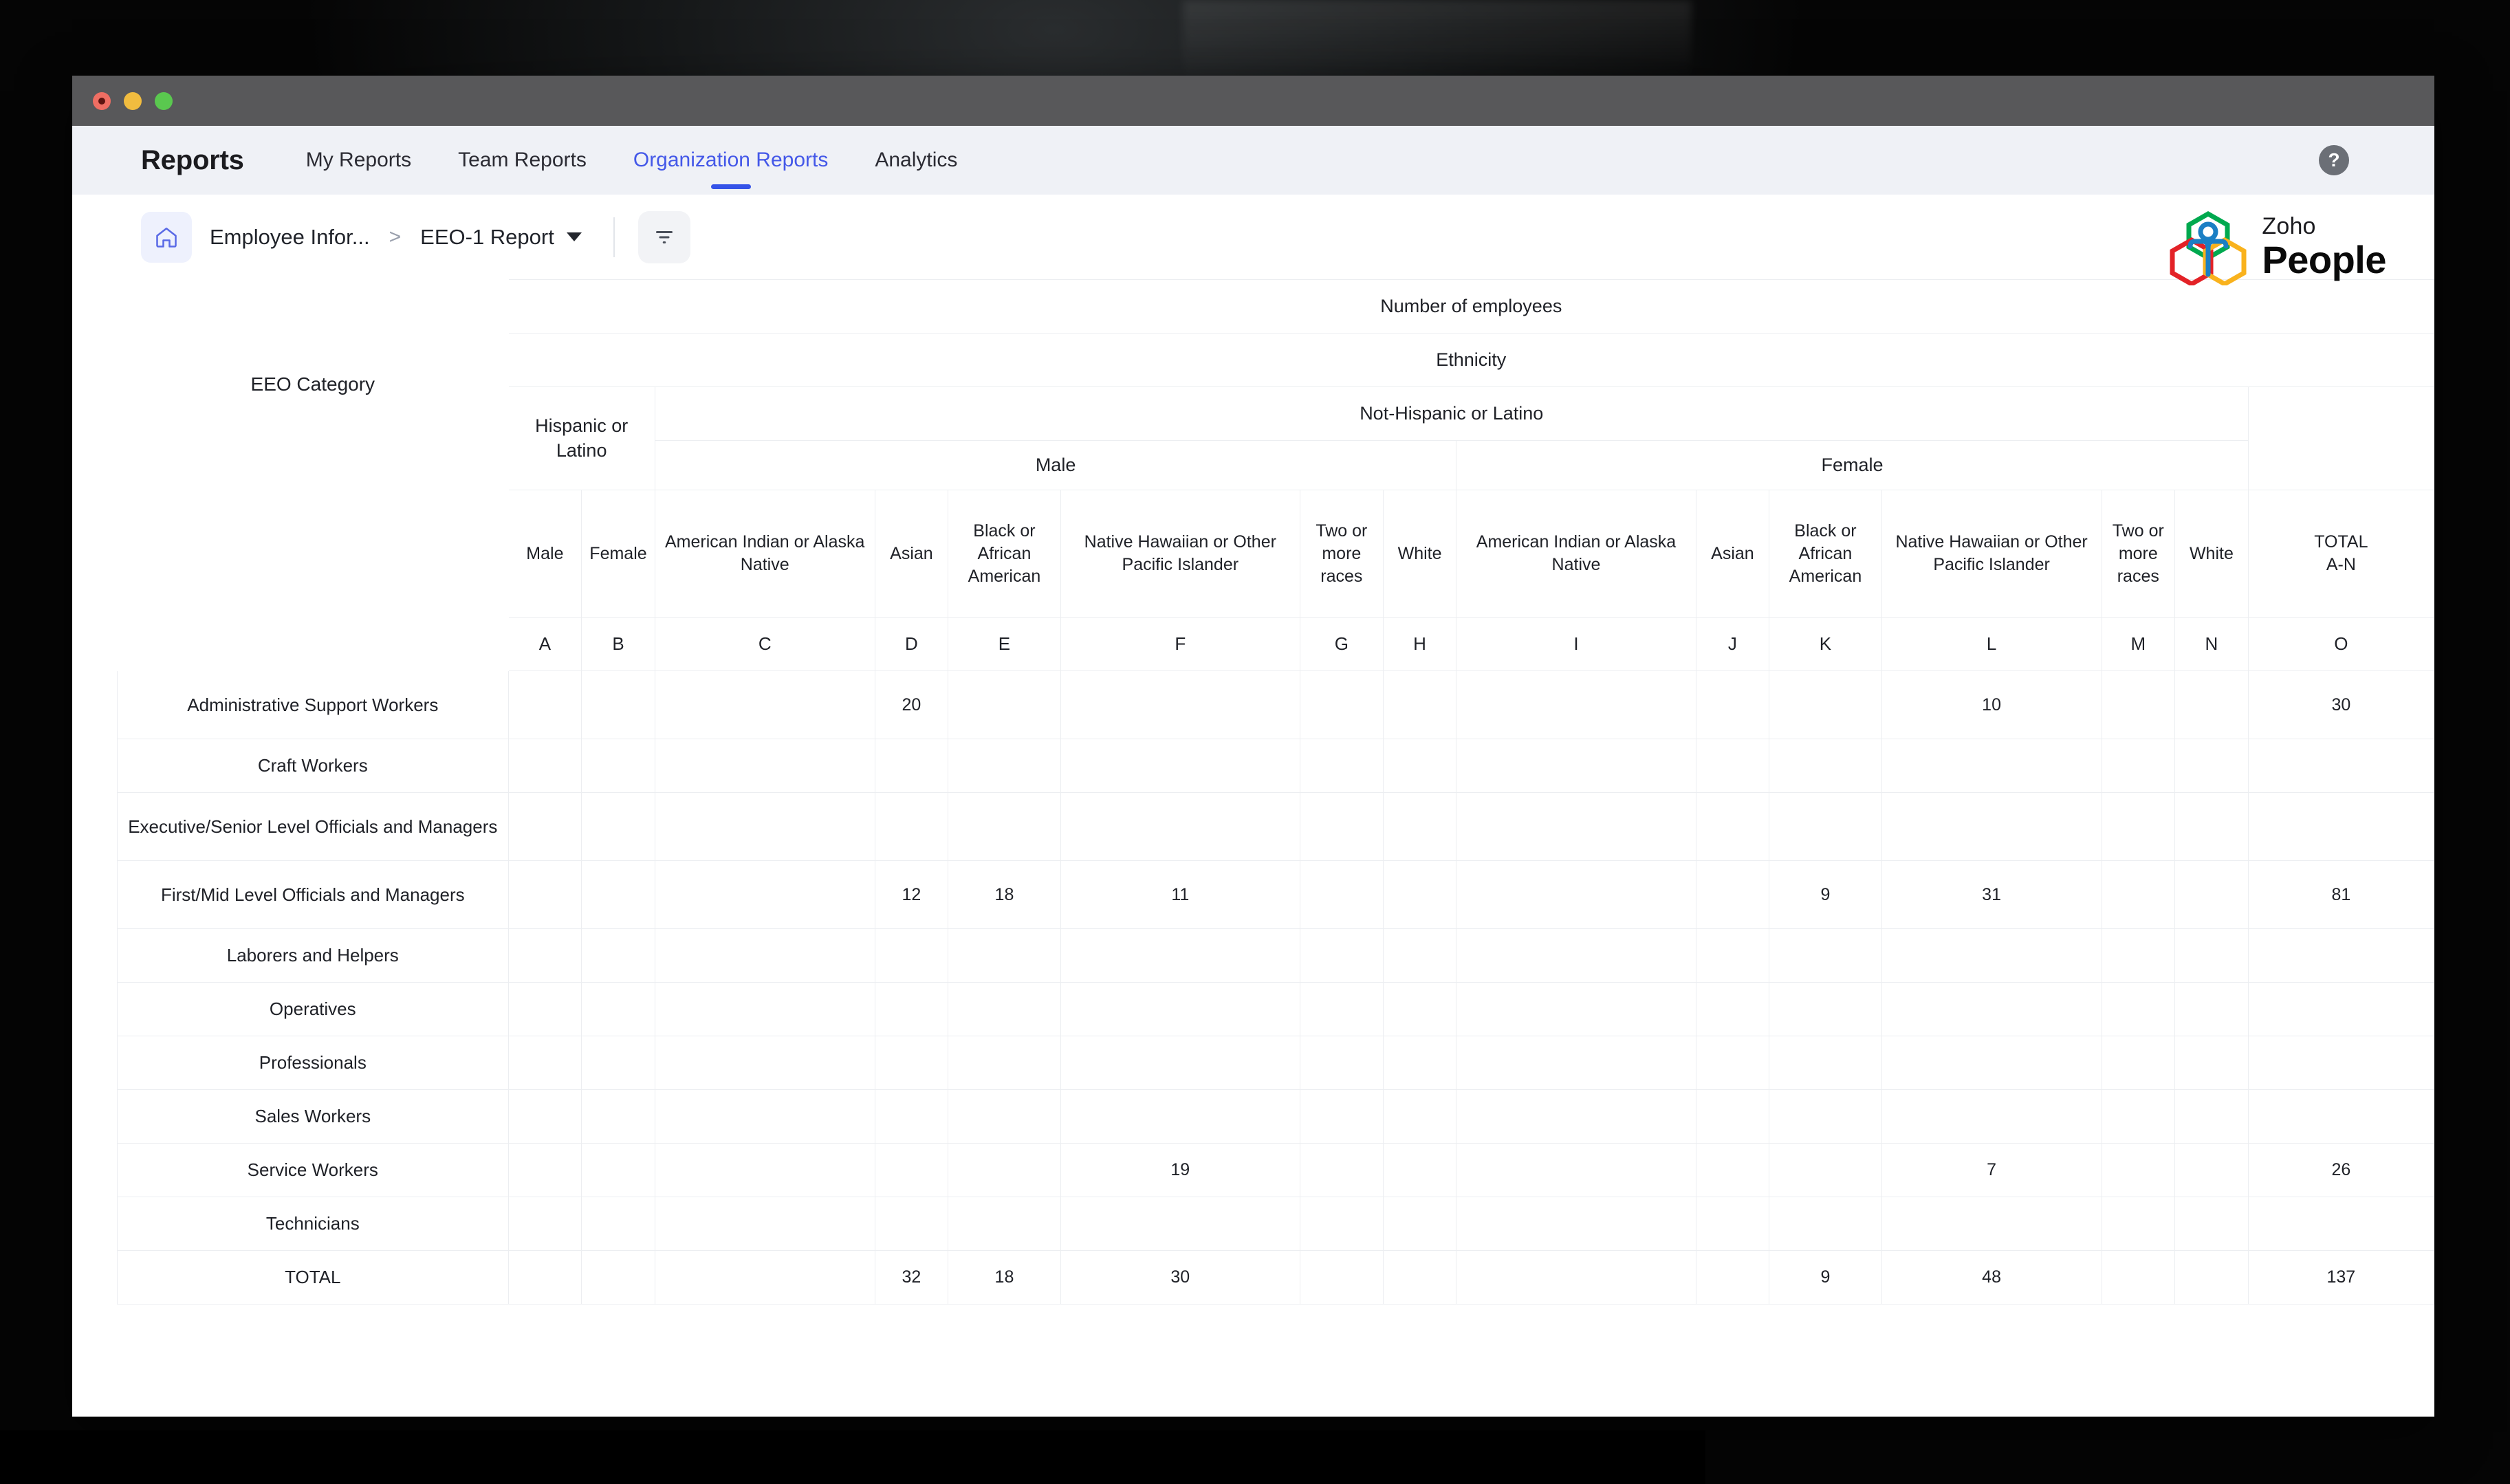 This screenshot has width=2510, height=1484. I want to click on chevron-down-icon, so click(574, 237).